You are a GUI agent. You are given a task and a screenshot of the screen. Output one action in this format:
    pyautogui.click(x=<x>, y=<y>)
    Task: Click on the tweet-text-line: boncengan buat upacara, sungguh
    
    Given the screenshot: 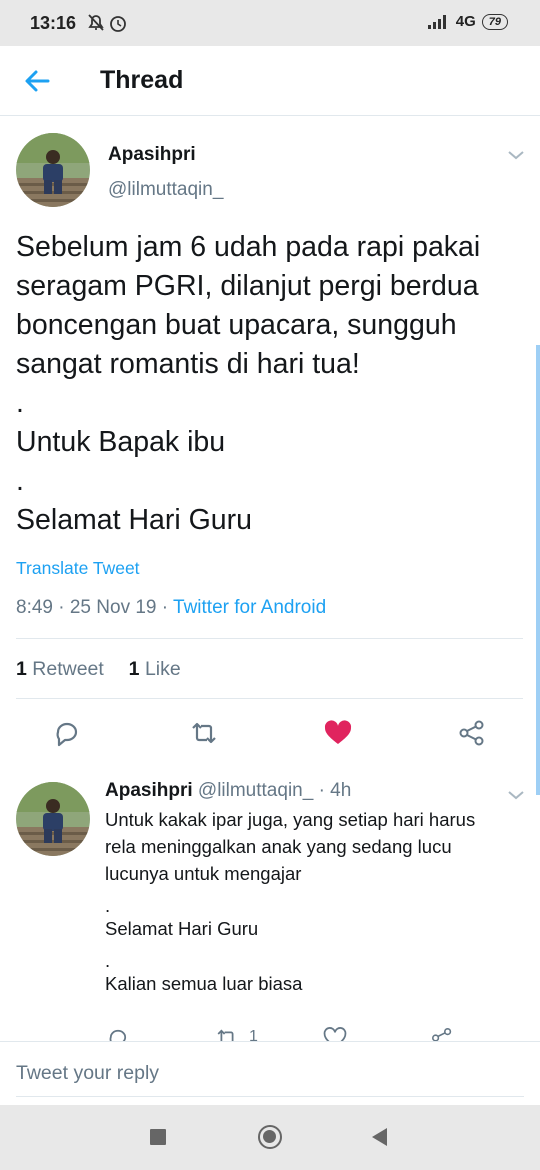 What is the action you would take?
    pyautogui.click(x=236, y=325)
    